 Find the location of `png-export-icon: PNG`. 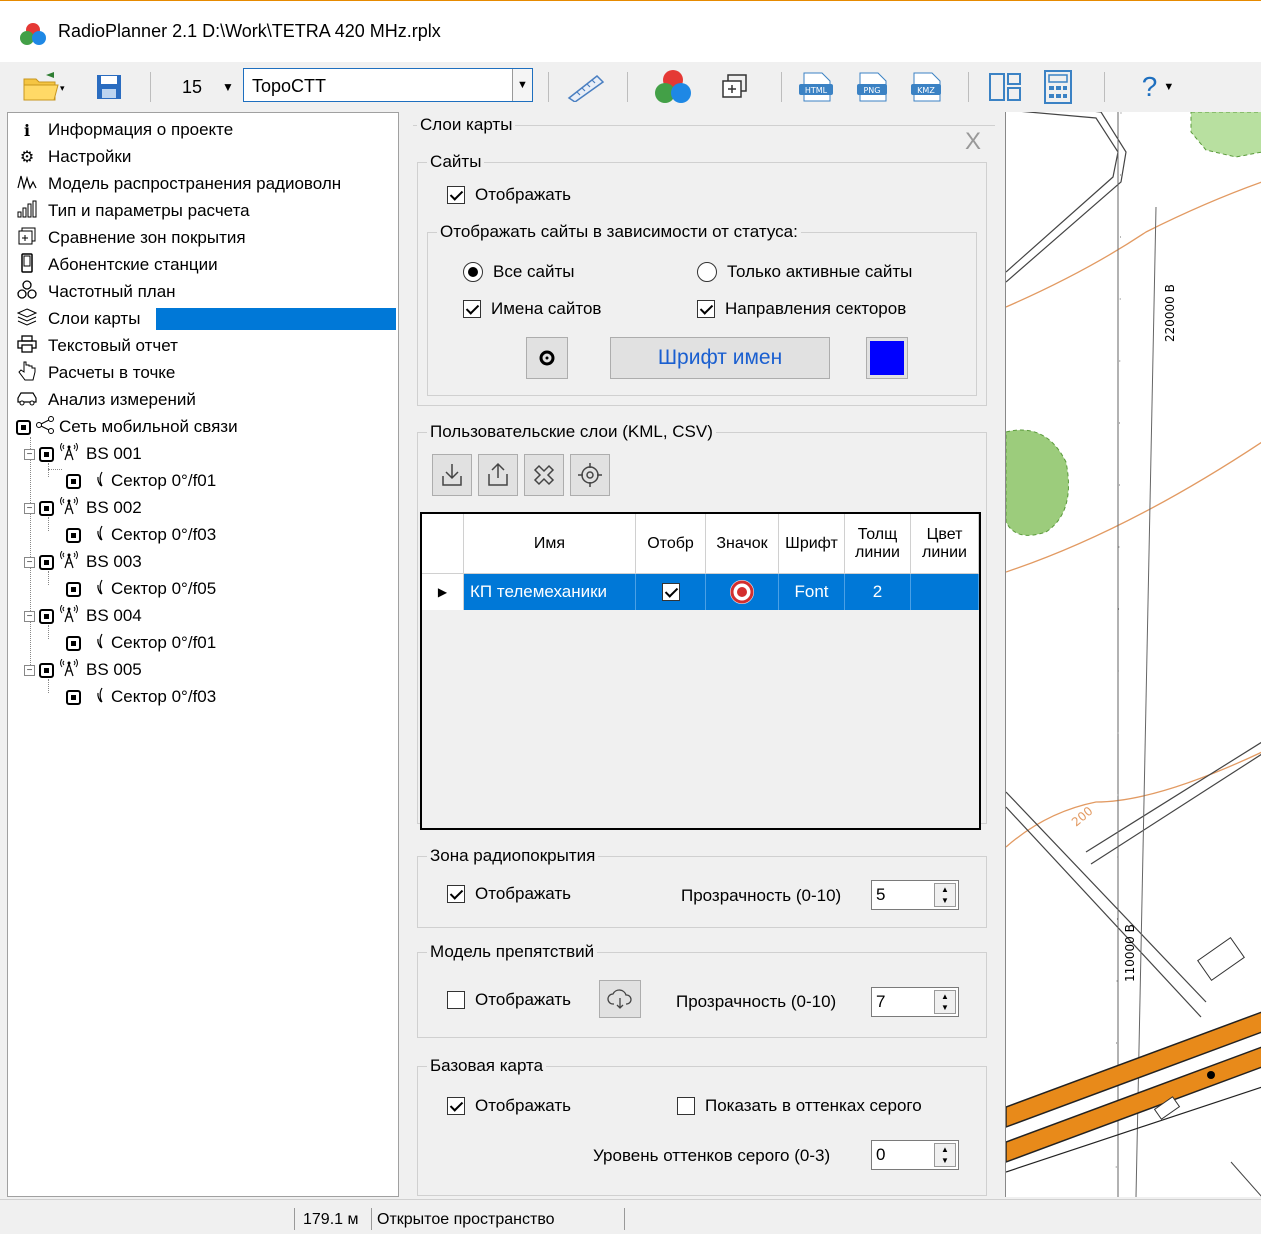

png-export-icon: PNG is located at coordinates (872, 87).